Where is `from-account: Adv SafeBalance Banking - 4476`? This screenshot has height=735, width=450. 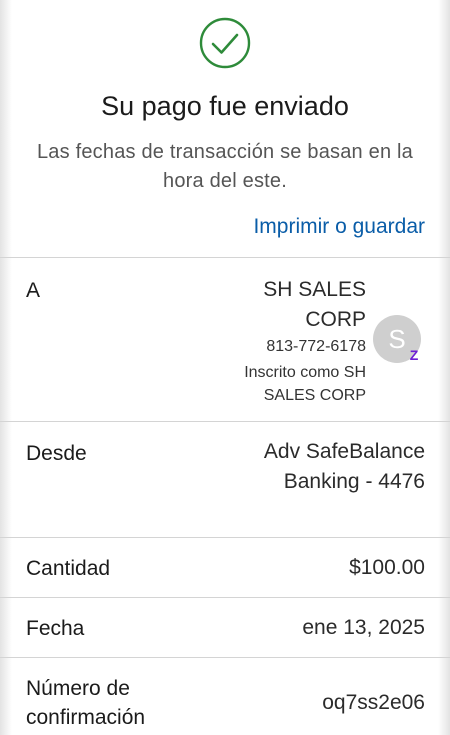
from-account: Adv SafeBalance Banking - 4476 is located at coordinates (344, 466).